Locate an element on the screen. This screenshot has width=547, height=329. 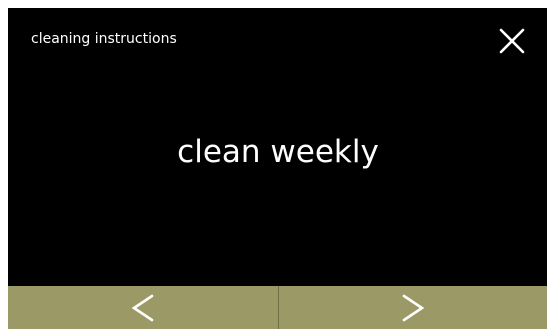
instruction-message: clean weekly is located at coordinates (278, 152).